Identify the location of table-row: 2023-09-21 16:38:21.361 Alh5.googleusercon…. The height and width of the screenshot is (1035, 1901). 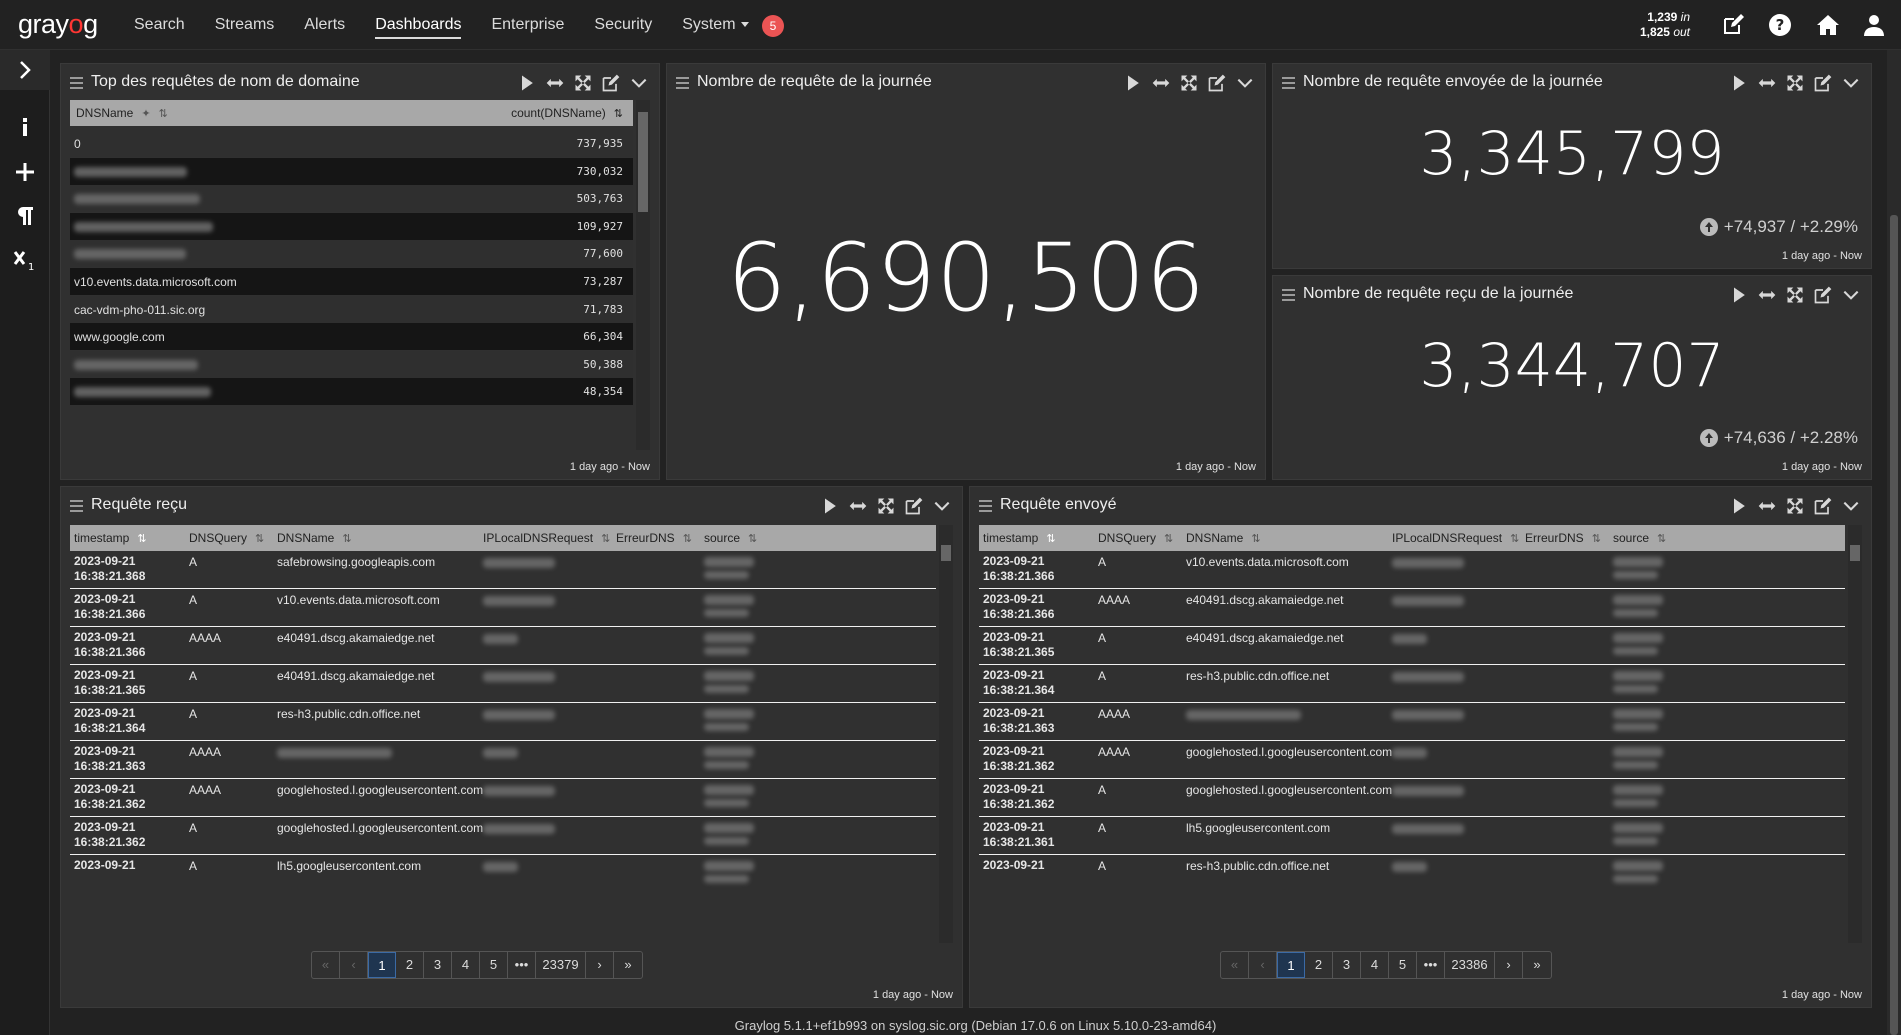
(1412, 836).